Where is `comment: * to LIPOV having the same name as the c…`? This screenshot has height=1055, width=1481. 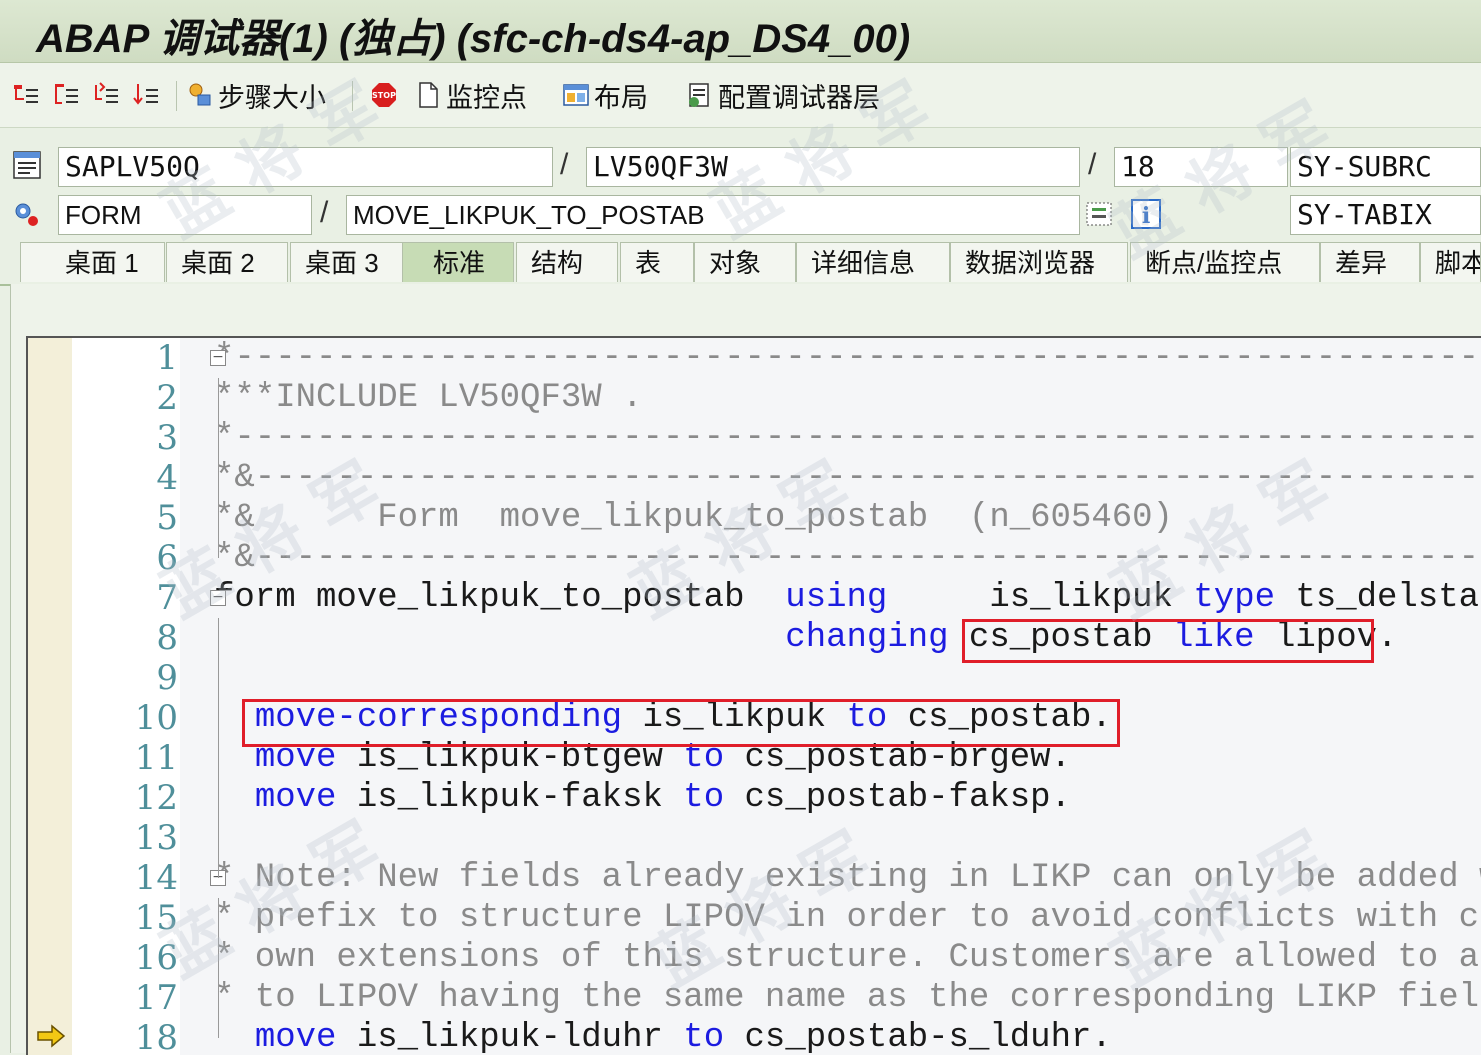
comment: * to LIPOV having the same name as the c… is located at coordinates (847, 998).